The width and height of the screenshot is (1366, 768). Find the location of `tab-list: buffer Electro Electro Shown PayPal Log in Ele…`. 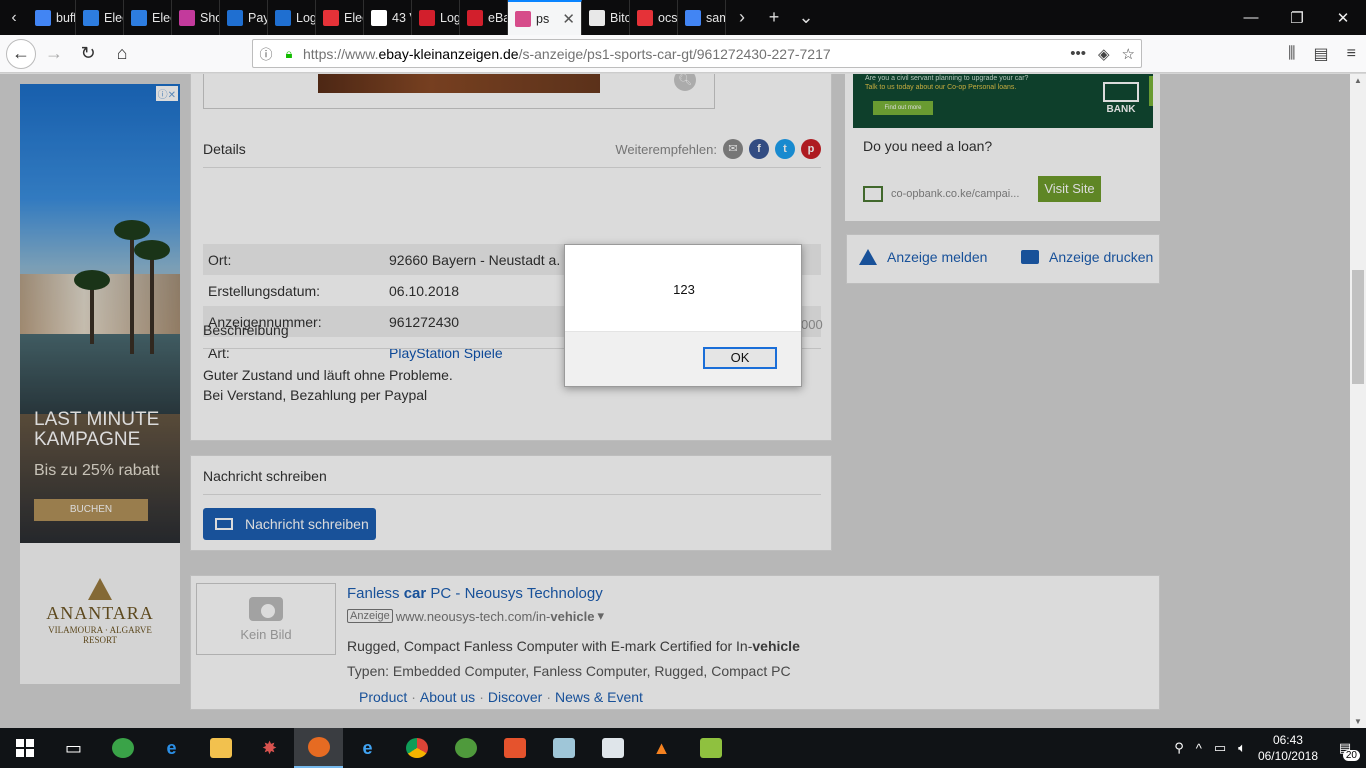

tab-list: buffer Electro Electro Shown PayPal Log in Ele… is located at coordinates (377, 17).